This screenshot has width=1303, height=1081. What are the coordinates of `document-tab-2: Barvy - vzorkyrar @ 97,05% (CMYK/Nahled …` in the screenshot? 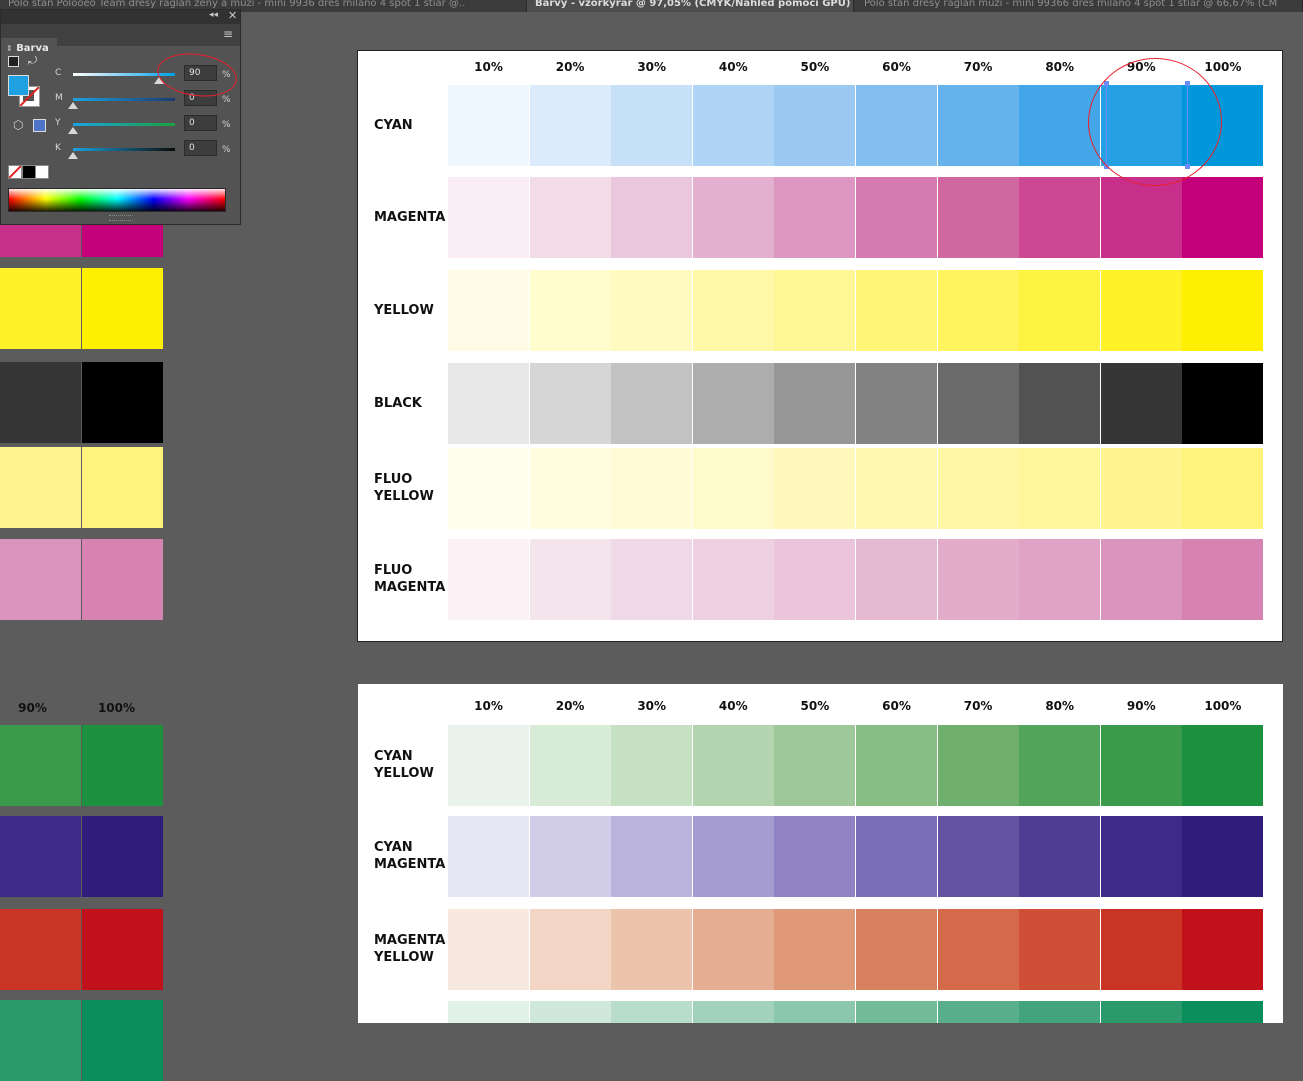 It's located at (690, 6).